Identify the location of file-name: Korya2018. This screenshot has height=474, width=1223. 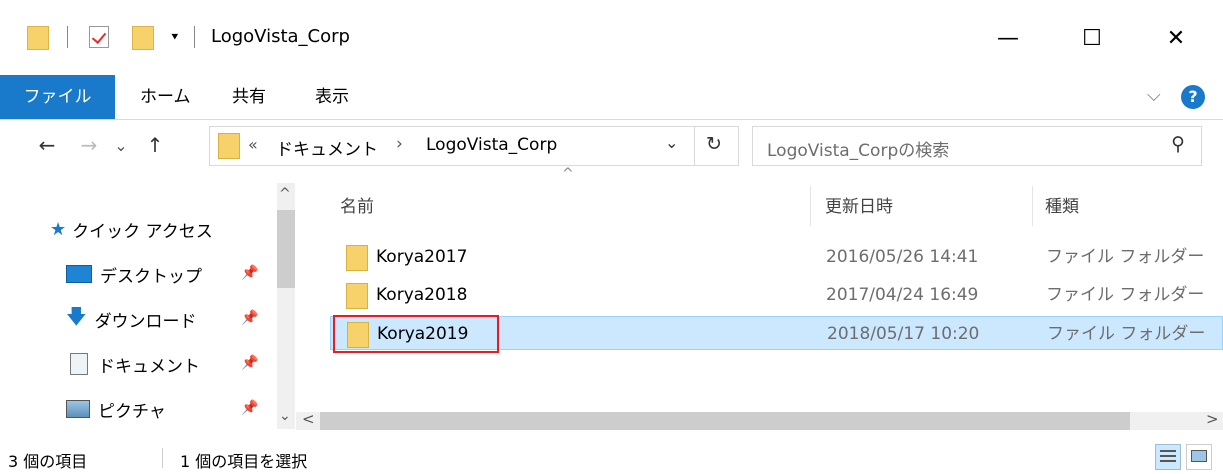
(422, 295).